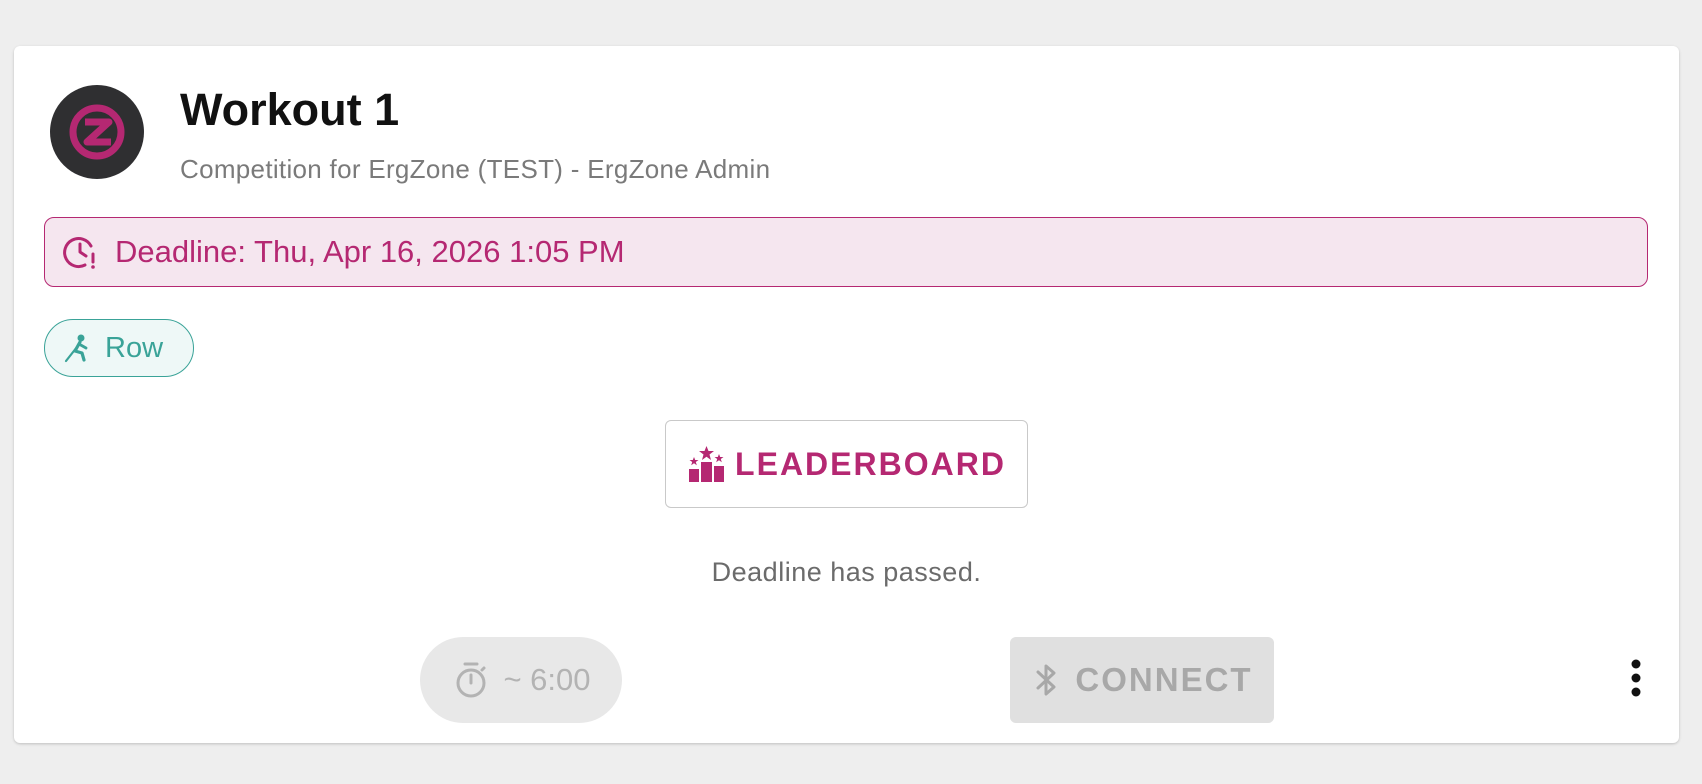 The height and width of the screenshot is (784, 1702). I want to click on connect-button: CONNECT, so click(1142, 680).